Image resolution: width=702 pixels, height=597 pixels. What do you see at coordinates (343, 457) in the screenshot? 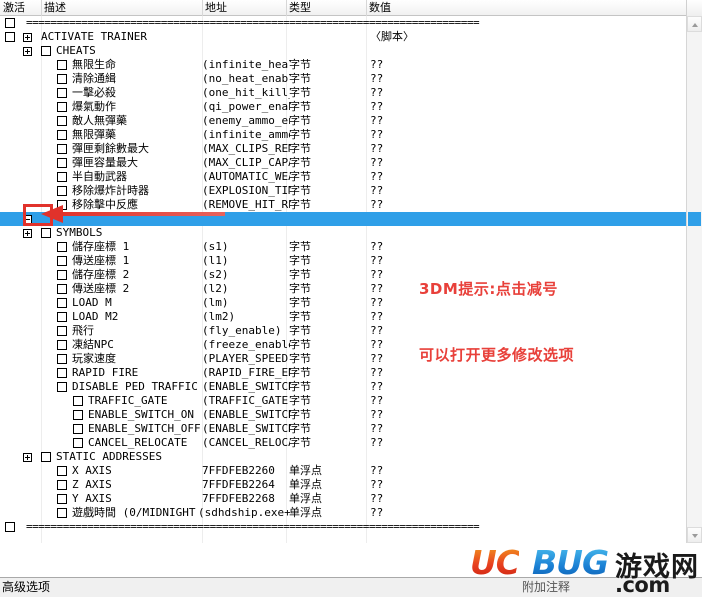
I see `table-row: STATIC ADDRESSES` at bounding box center [343, 457].